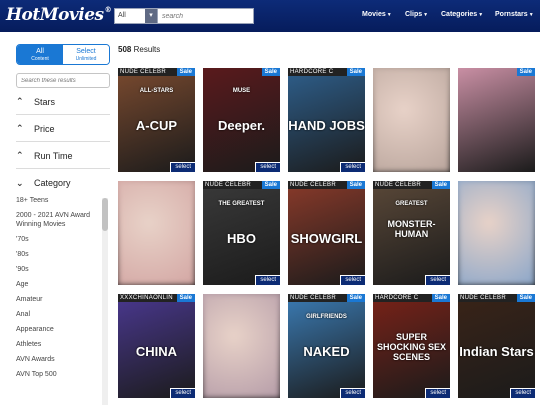  I want to click on tab-all-label: All, so click(40, 51).